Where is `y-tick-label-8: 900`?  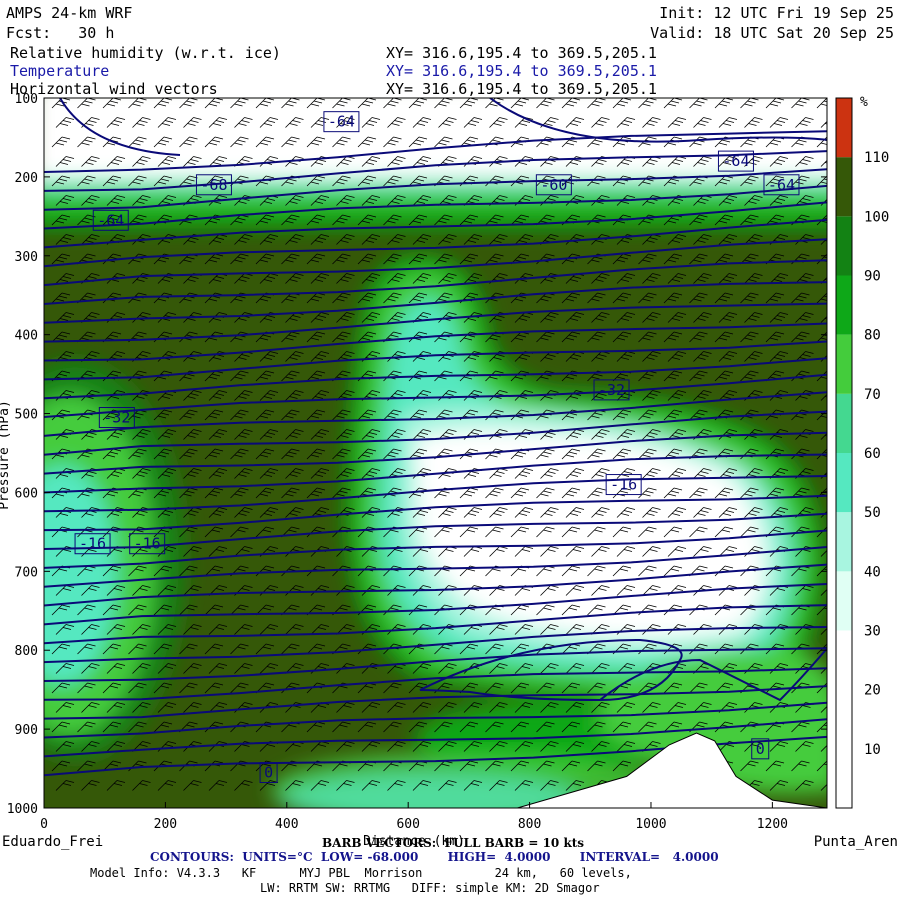 y-tick-label-8: 900 is located at coordinates (26, 730).